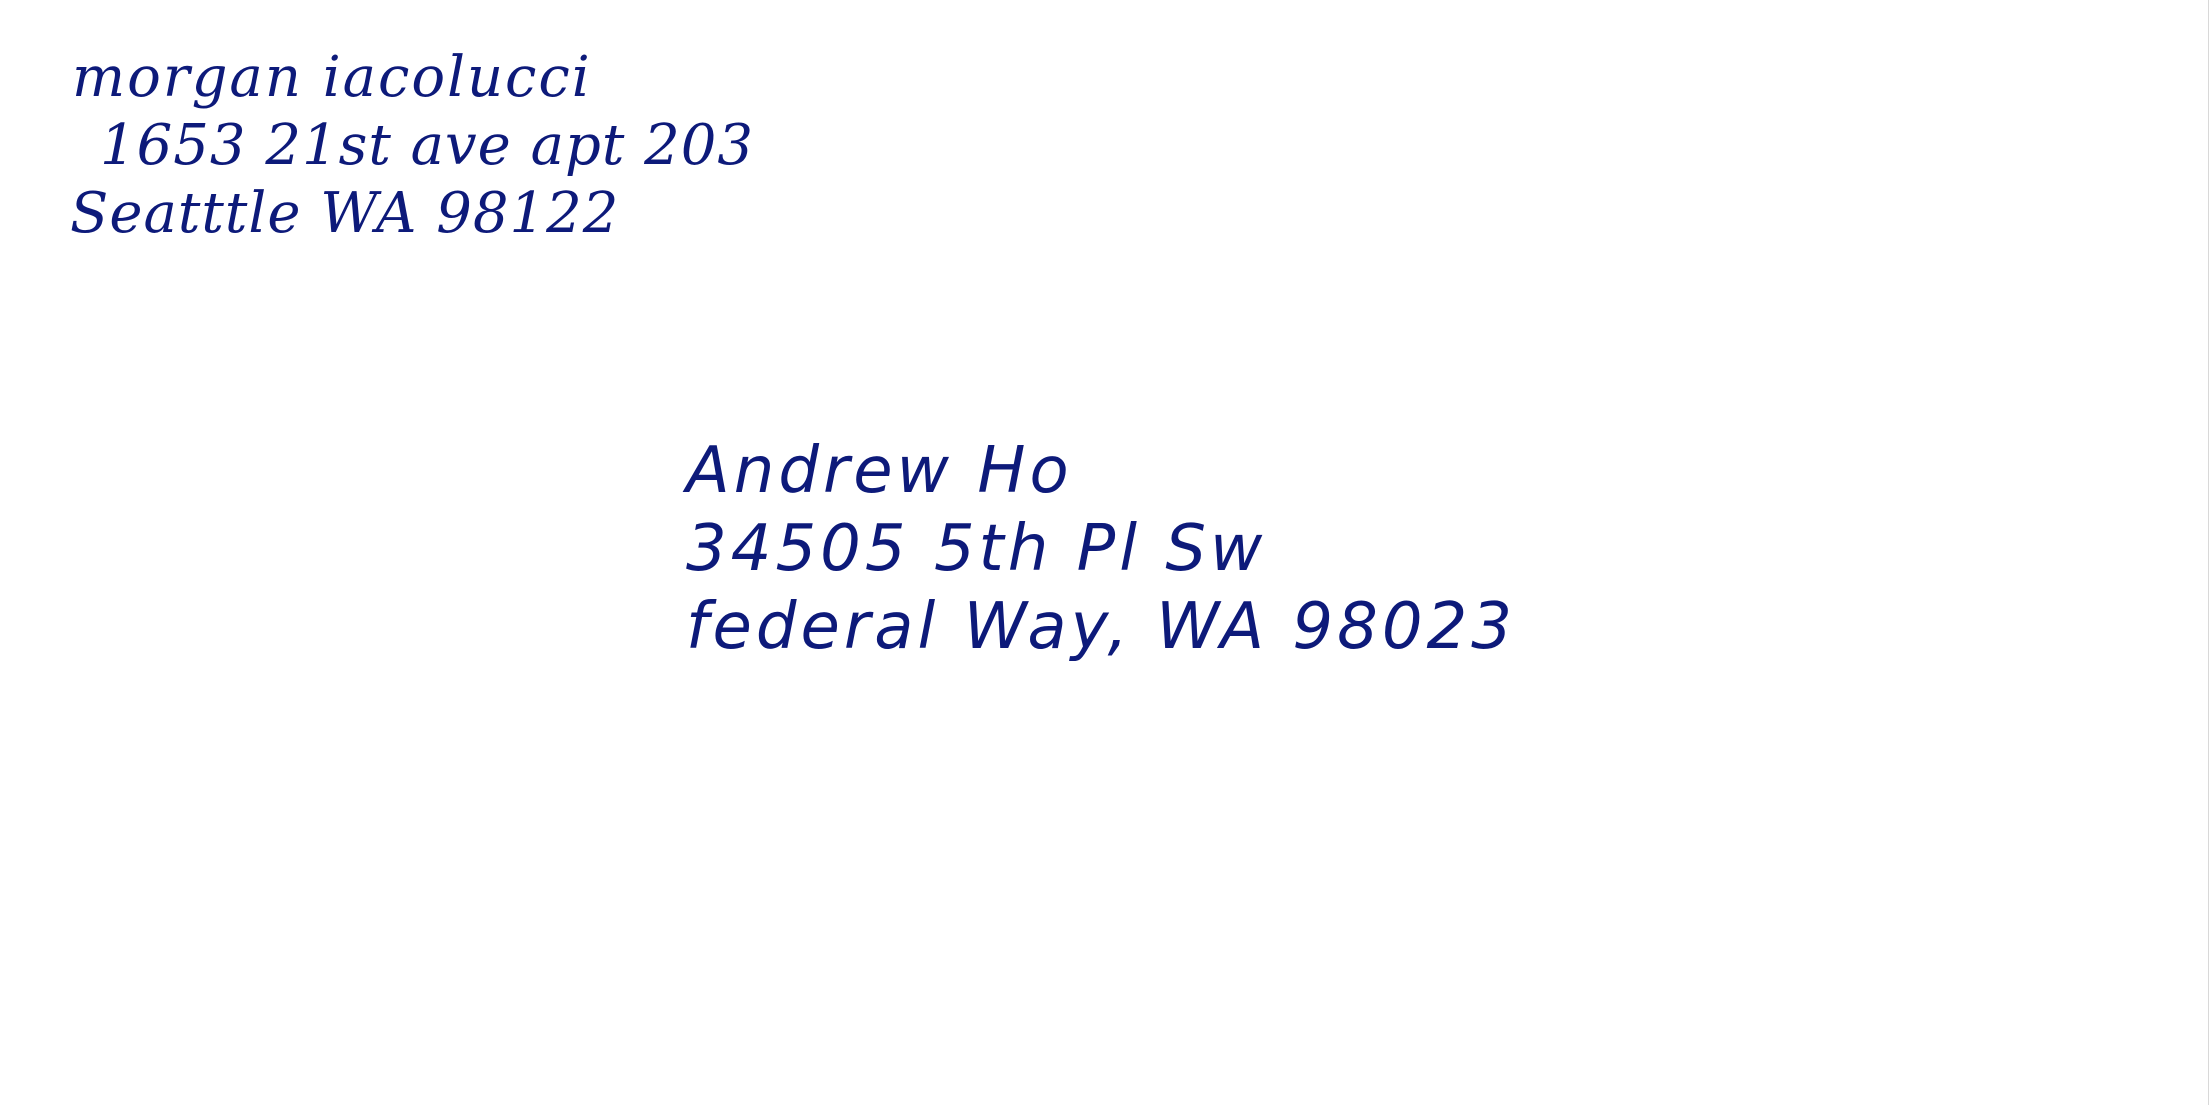 Image resolution: width=2209 pixels, height=1105 pixels. I want to click on return-address-name: morgan iacolucci, so click(332, 77).